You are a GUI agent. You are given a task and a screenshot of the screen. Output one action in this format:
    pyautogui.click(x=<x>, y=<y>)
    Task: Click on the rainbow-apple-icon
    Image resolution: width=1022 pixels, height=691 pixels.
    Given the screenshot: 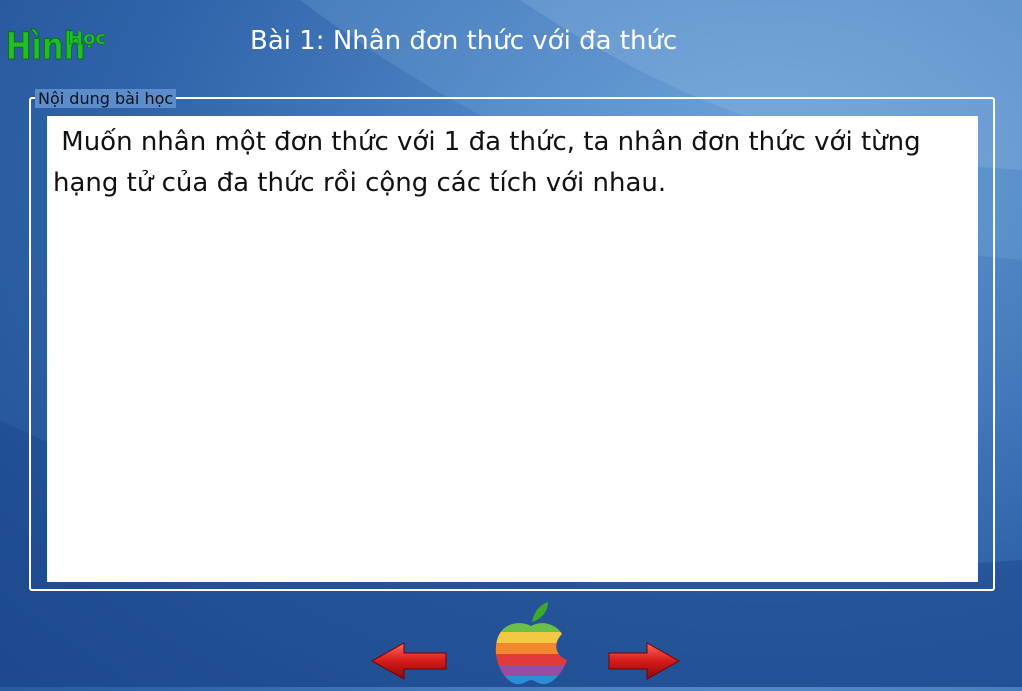 What is the action you would take?
    pyautogui.click(x=531, y=643)
    